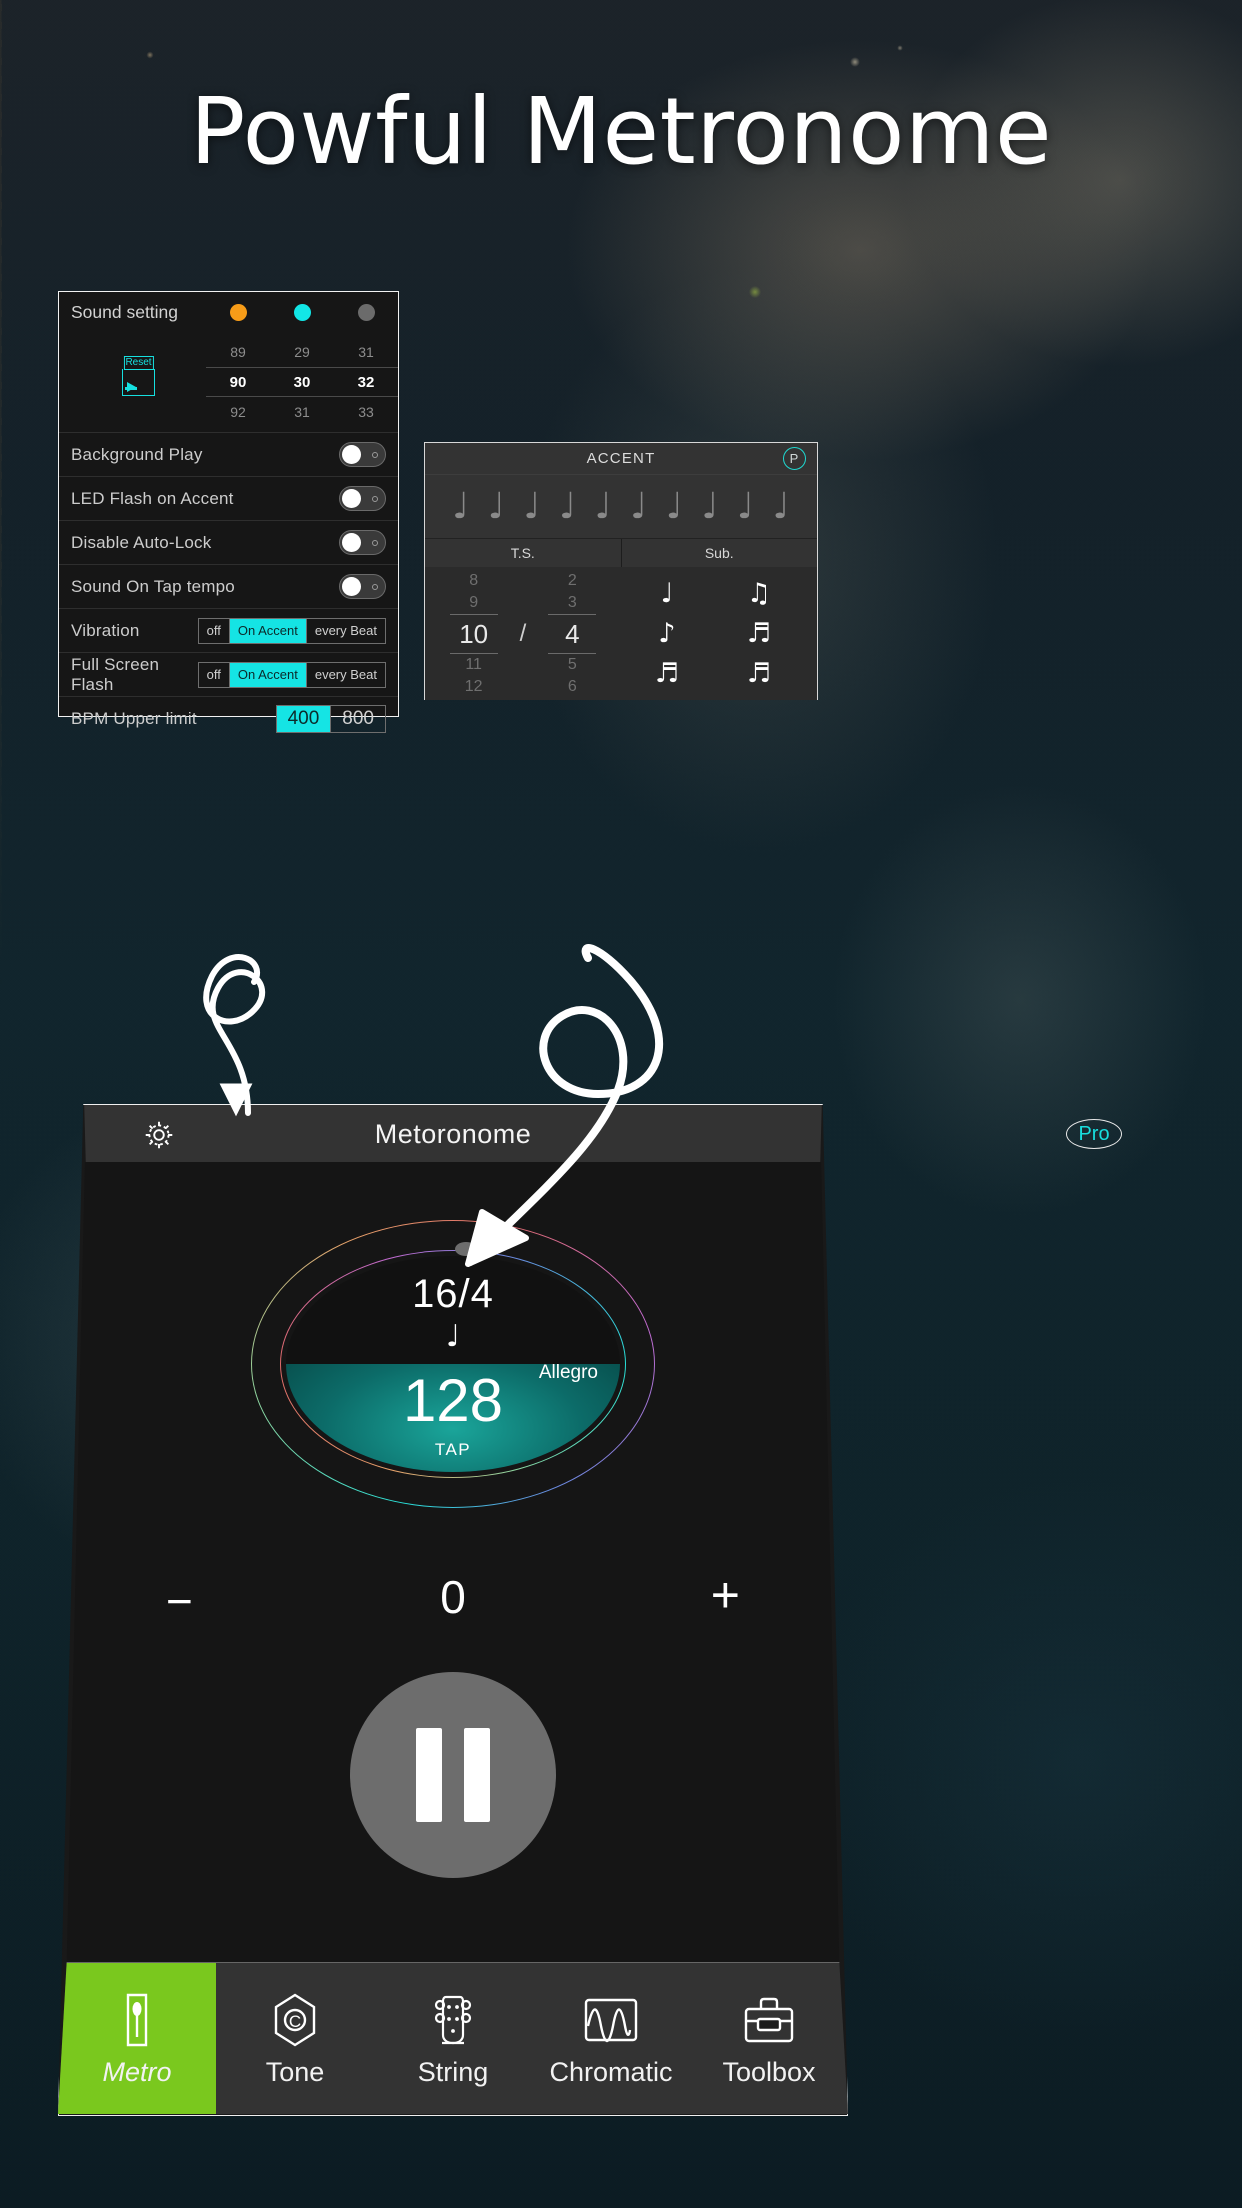  I want to click on denominator-wheel: 2 3 4 5 6, so click(572, 634).